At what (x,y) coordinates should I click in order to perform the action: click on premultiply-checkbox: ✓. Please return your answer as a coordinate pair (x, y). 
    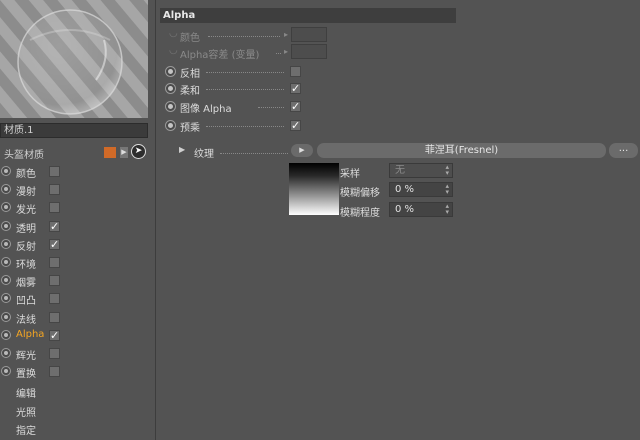
    Looking at the image, I should click on (295, 125).